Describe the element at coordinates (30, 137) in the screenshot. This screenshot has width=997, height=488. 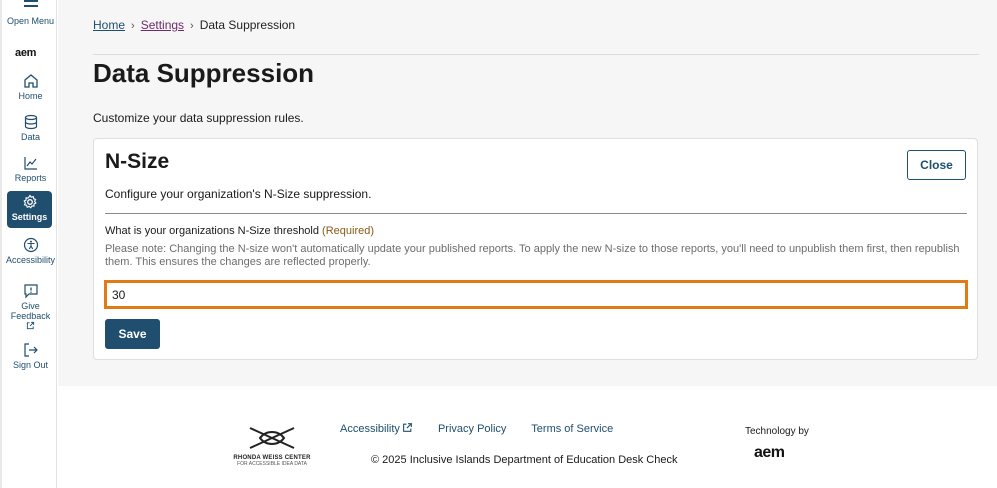
I see `sidebar-item-label: Data` at that location.